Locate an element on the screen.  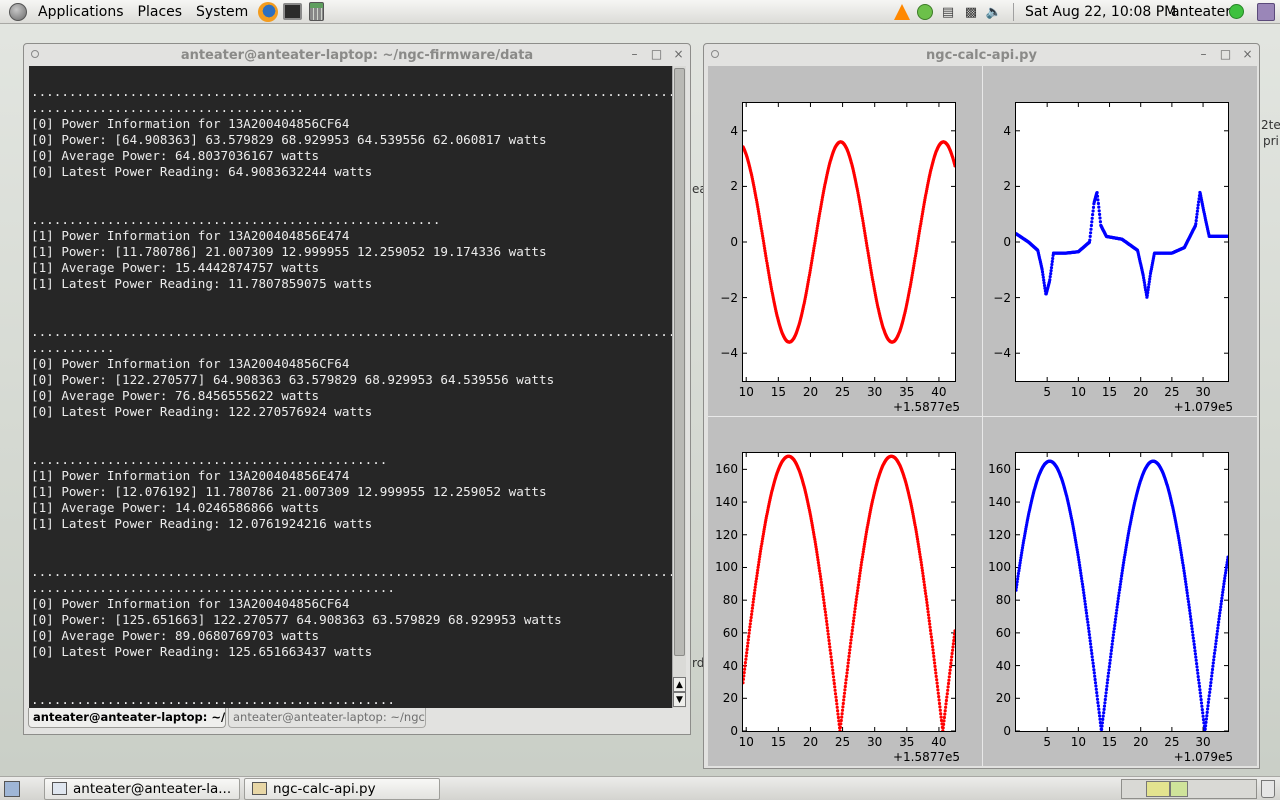
trash-icon is located at coordinates (1268, 789).